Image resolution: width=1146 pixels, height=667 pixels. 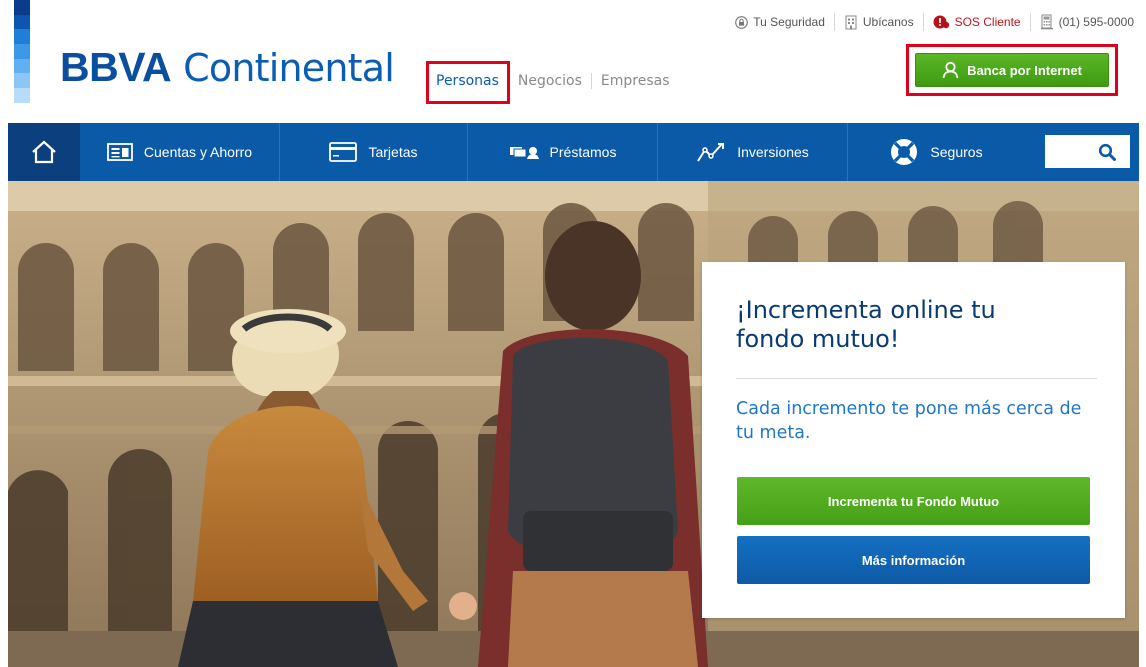 What do you see at coordinates (524, 152) in the screenshot?
I see `money-icon` at bounding box center [524, 152].